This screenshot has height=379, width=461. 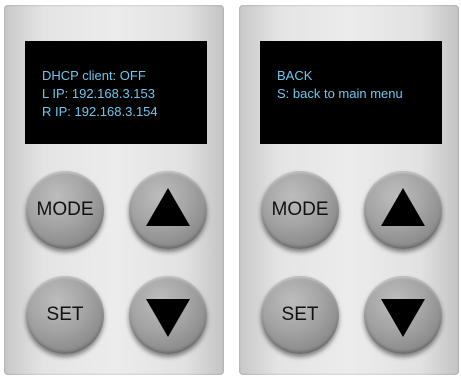 What do you see at coordinates (100, 111) in the screenshot?
I see `display-line: R IP: 192.168.3.154` at bounding box center [100, 111].